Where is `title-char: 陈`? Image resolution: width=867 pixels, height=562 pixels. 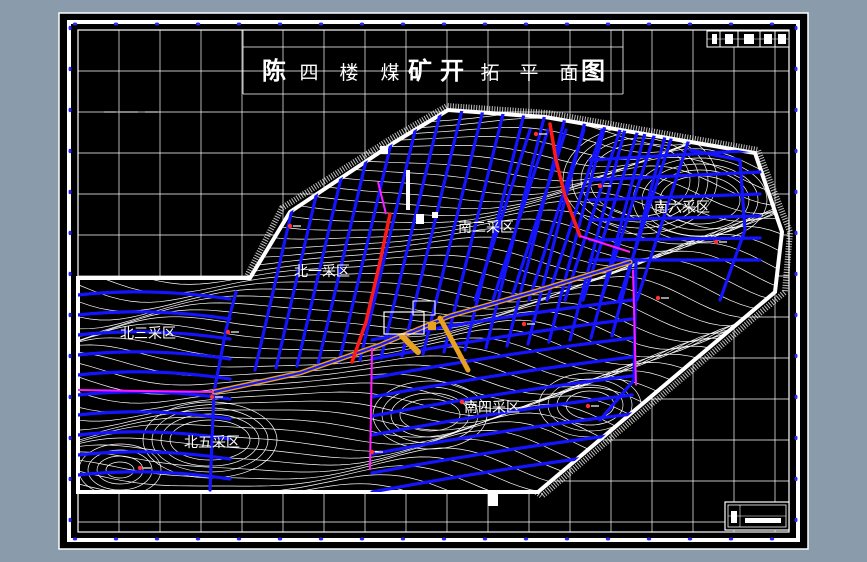
title-char: 陈 is located at coordinates (274, 71).